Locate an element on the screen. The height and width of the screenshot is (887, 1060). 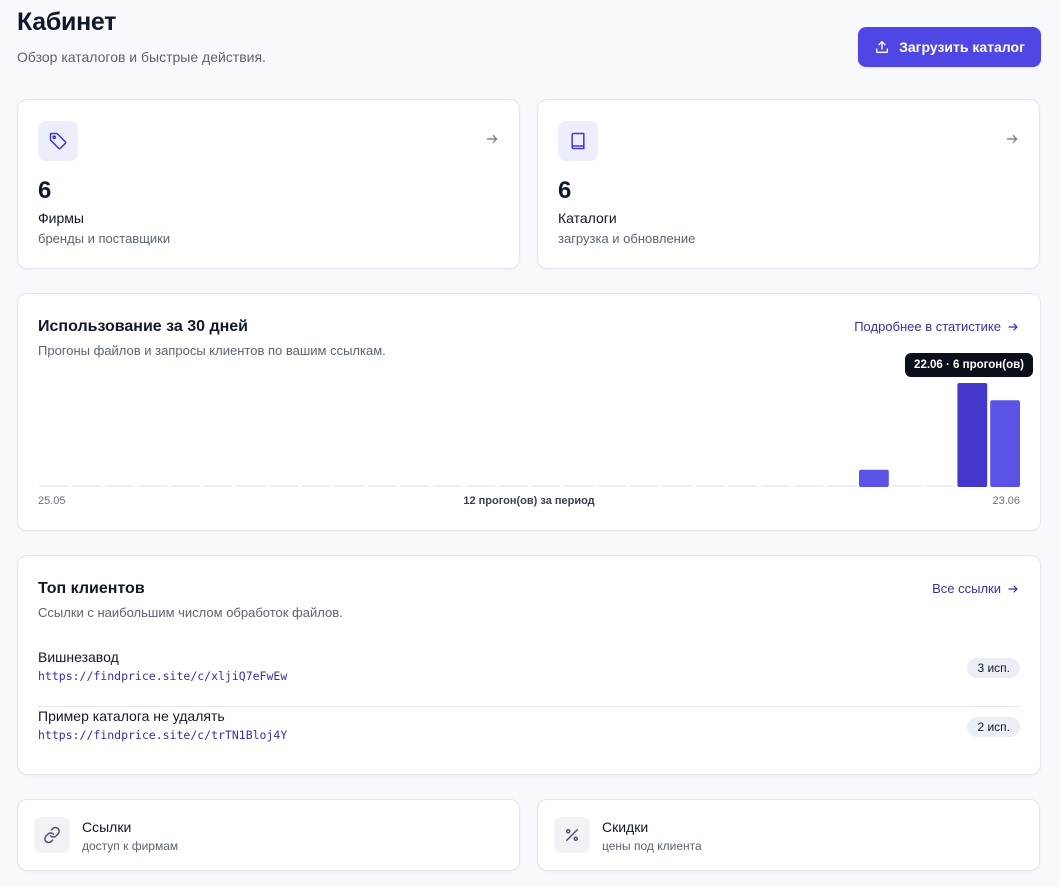
usage-count-badge: 3 исп. is located at coordinates (993, 668).